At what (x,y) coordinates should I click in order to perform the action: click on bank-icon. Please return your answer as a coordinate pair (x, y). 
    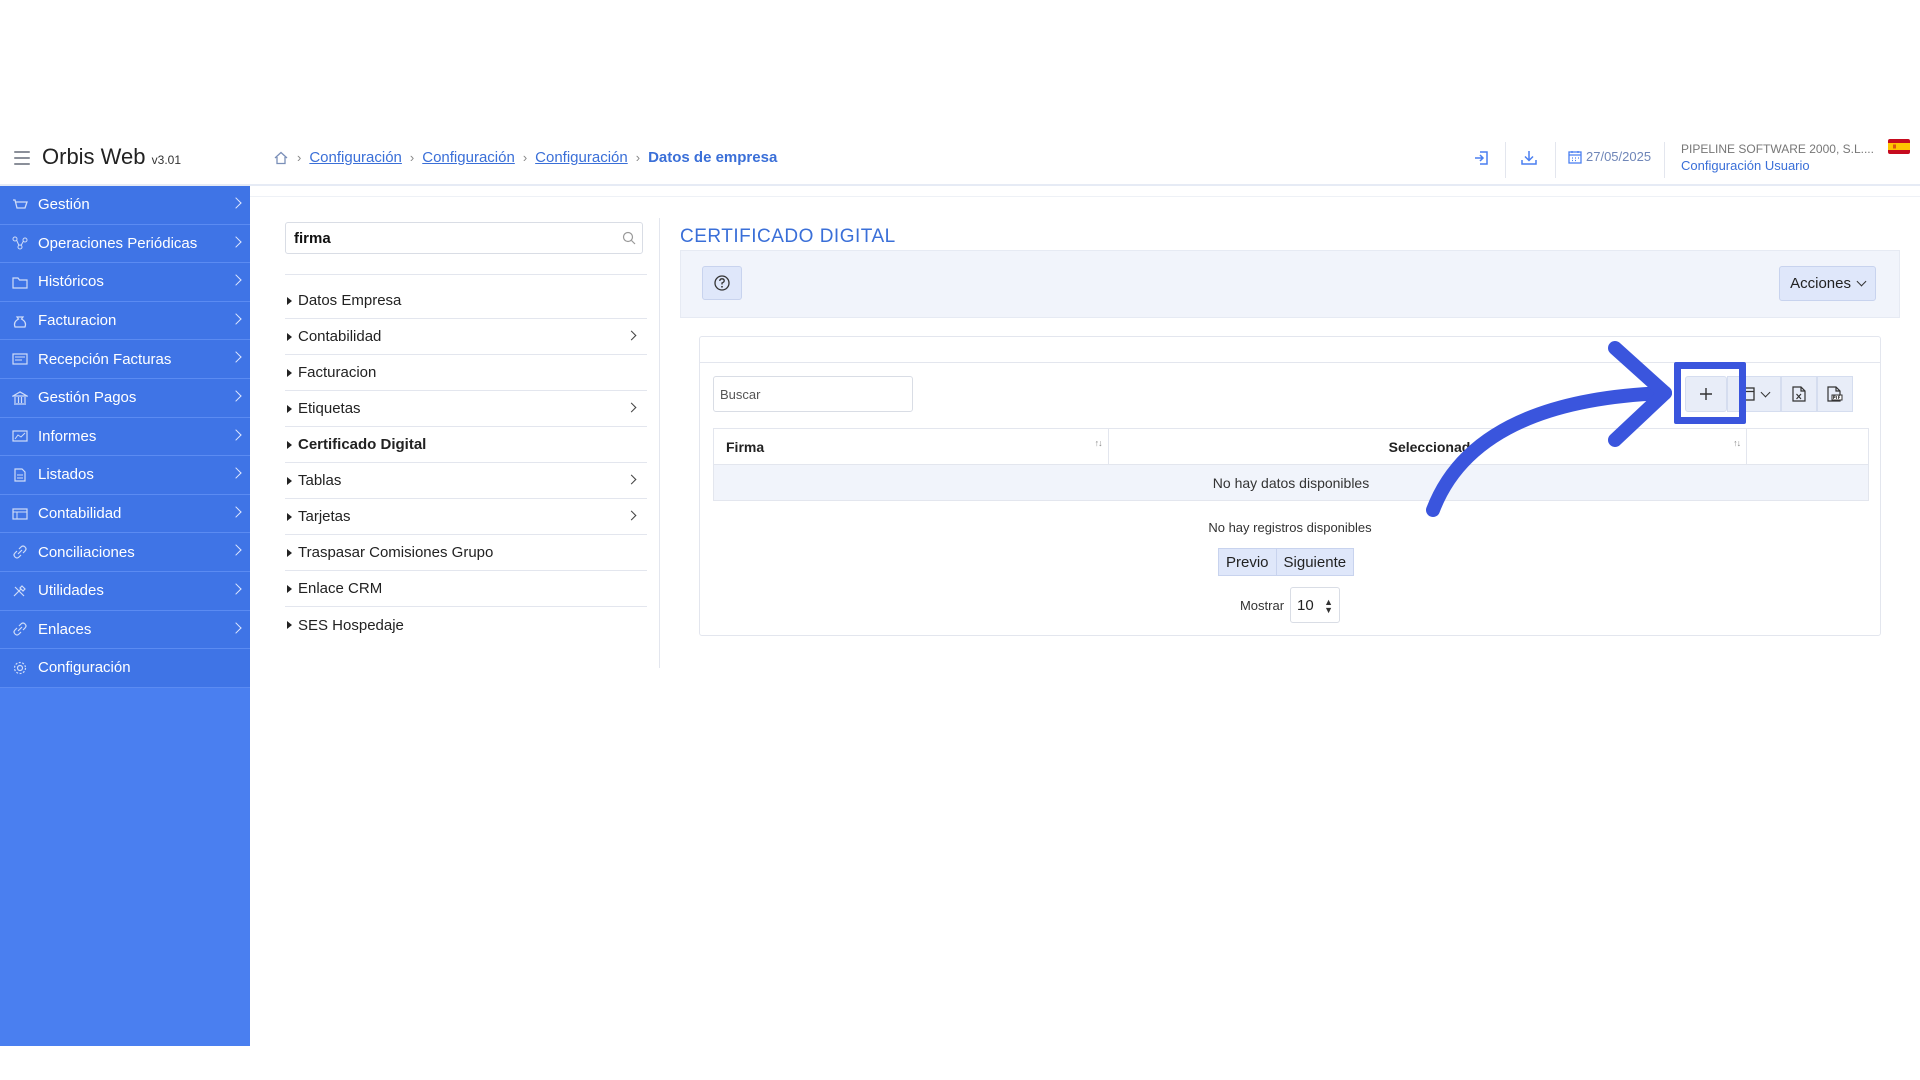
    Looking at the image, I should click on (20, 398).